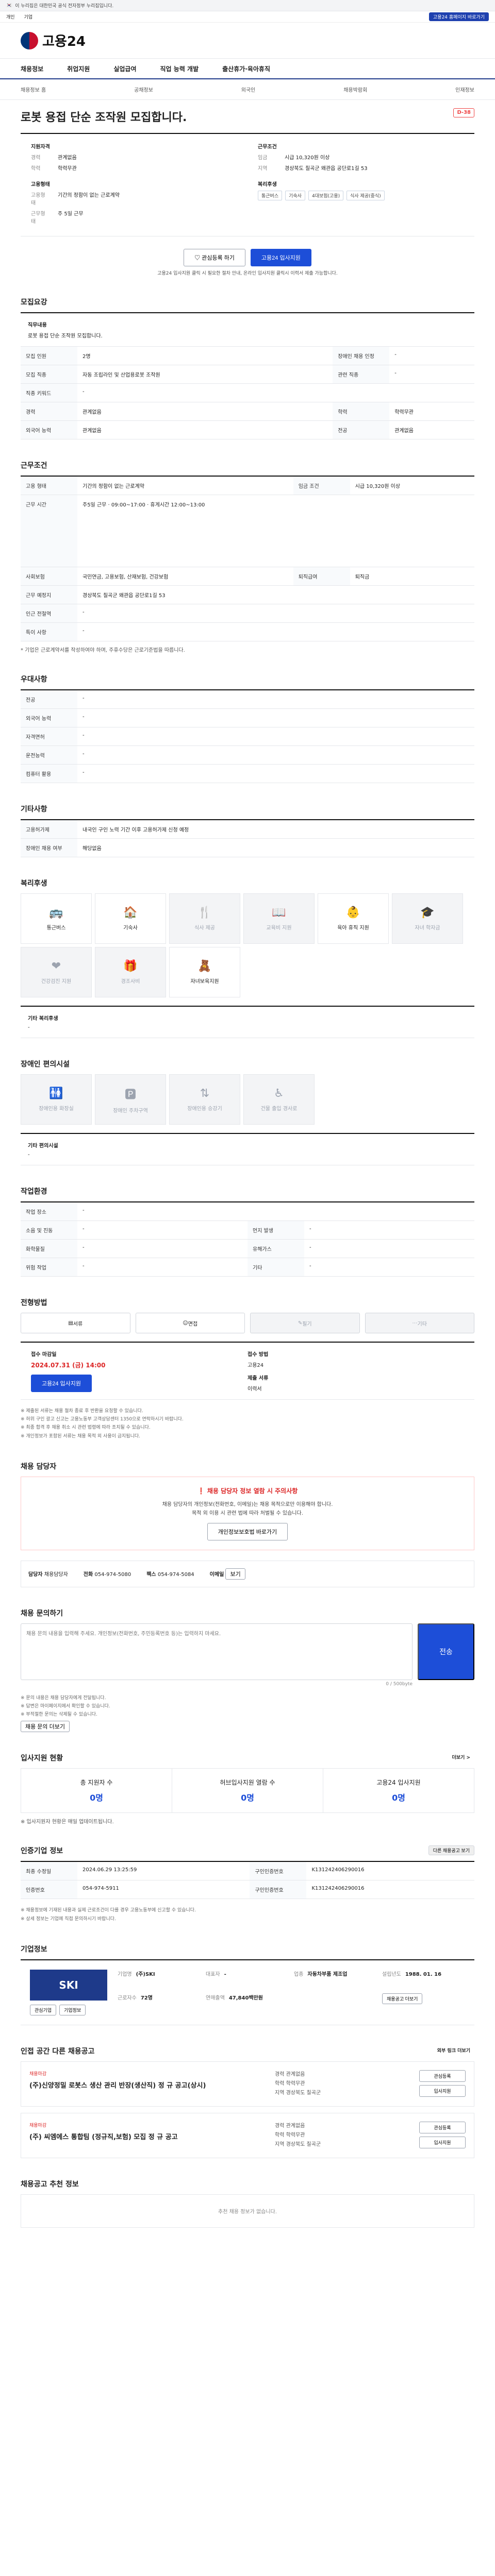 Image resolution: width=495 pixels, height=2576 pixels. I want to click on facility-item: 🅿 장애인 주차구역, so click(130, 1100).